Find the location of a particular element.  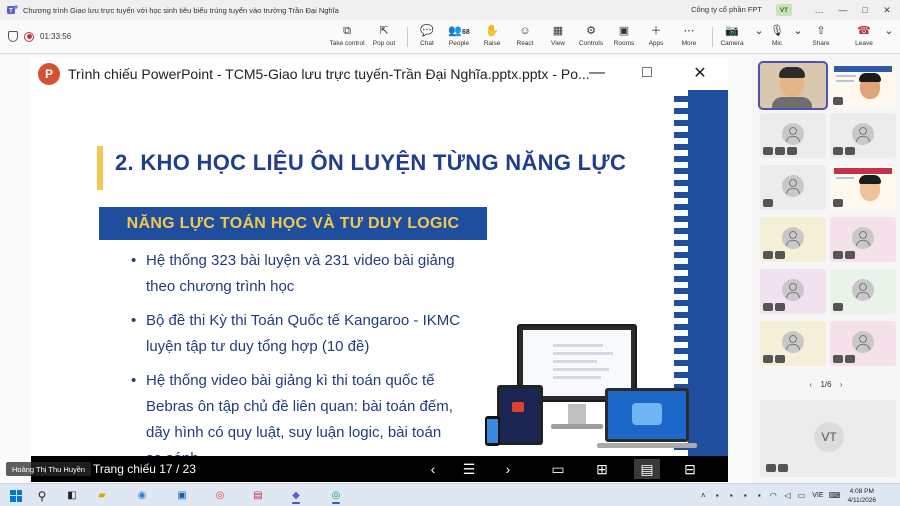

keyboard-icon: ⌨ is located at coordinates (835, 495).